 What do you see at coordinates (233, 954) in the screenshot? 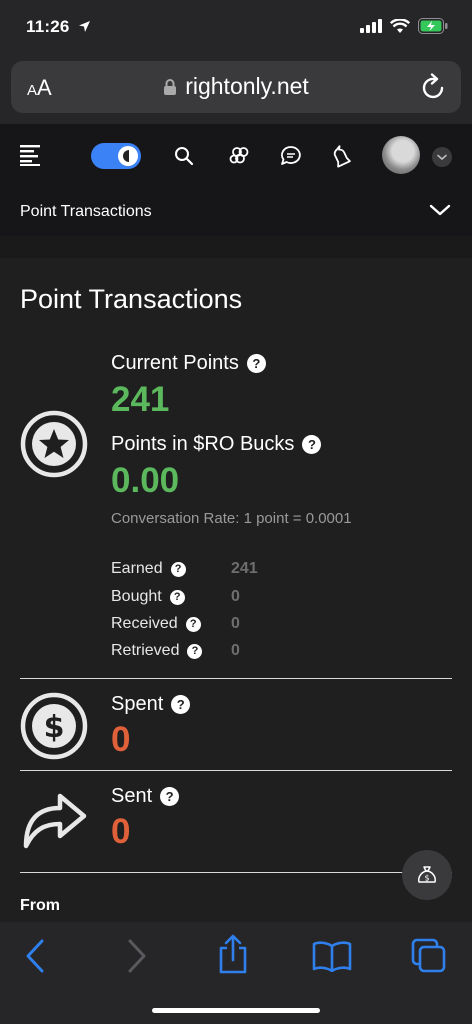
I see `share-icon` at bounding box center [233, 954].